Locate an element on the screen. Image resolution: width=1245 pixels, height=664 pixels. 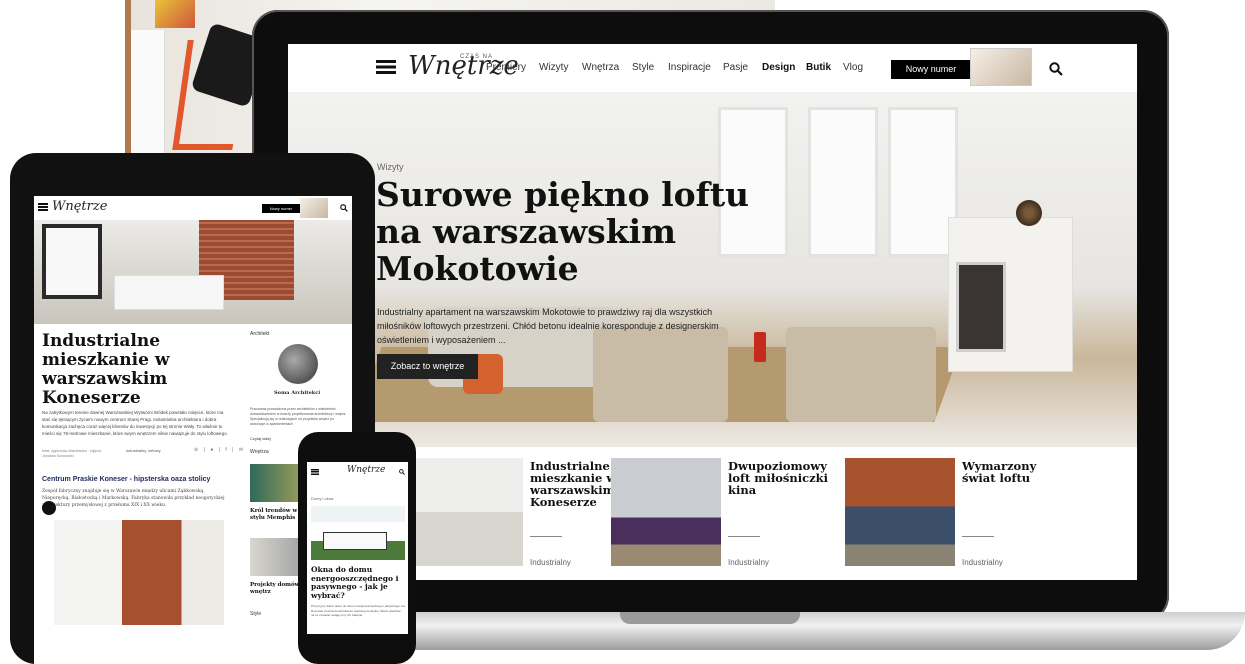
background-door-frame is located at coordinates (128, 80).